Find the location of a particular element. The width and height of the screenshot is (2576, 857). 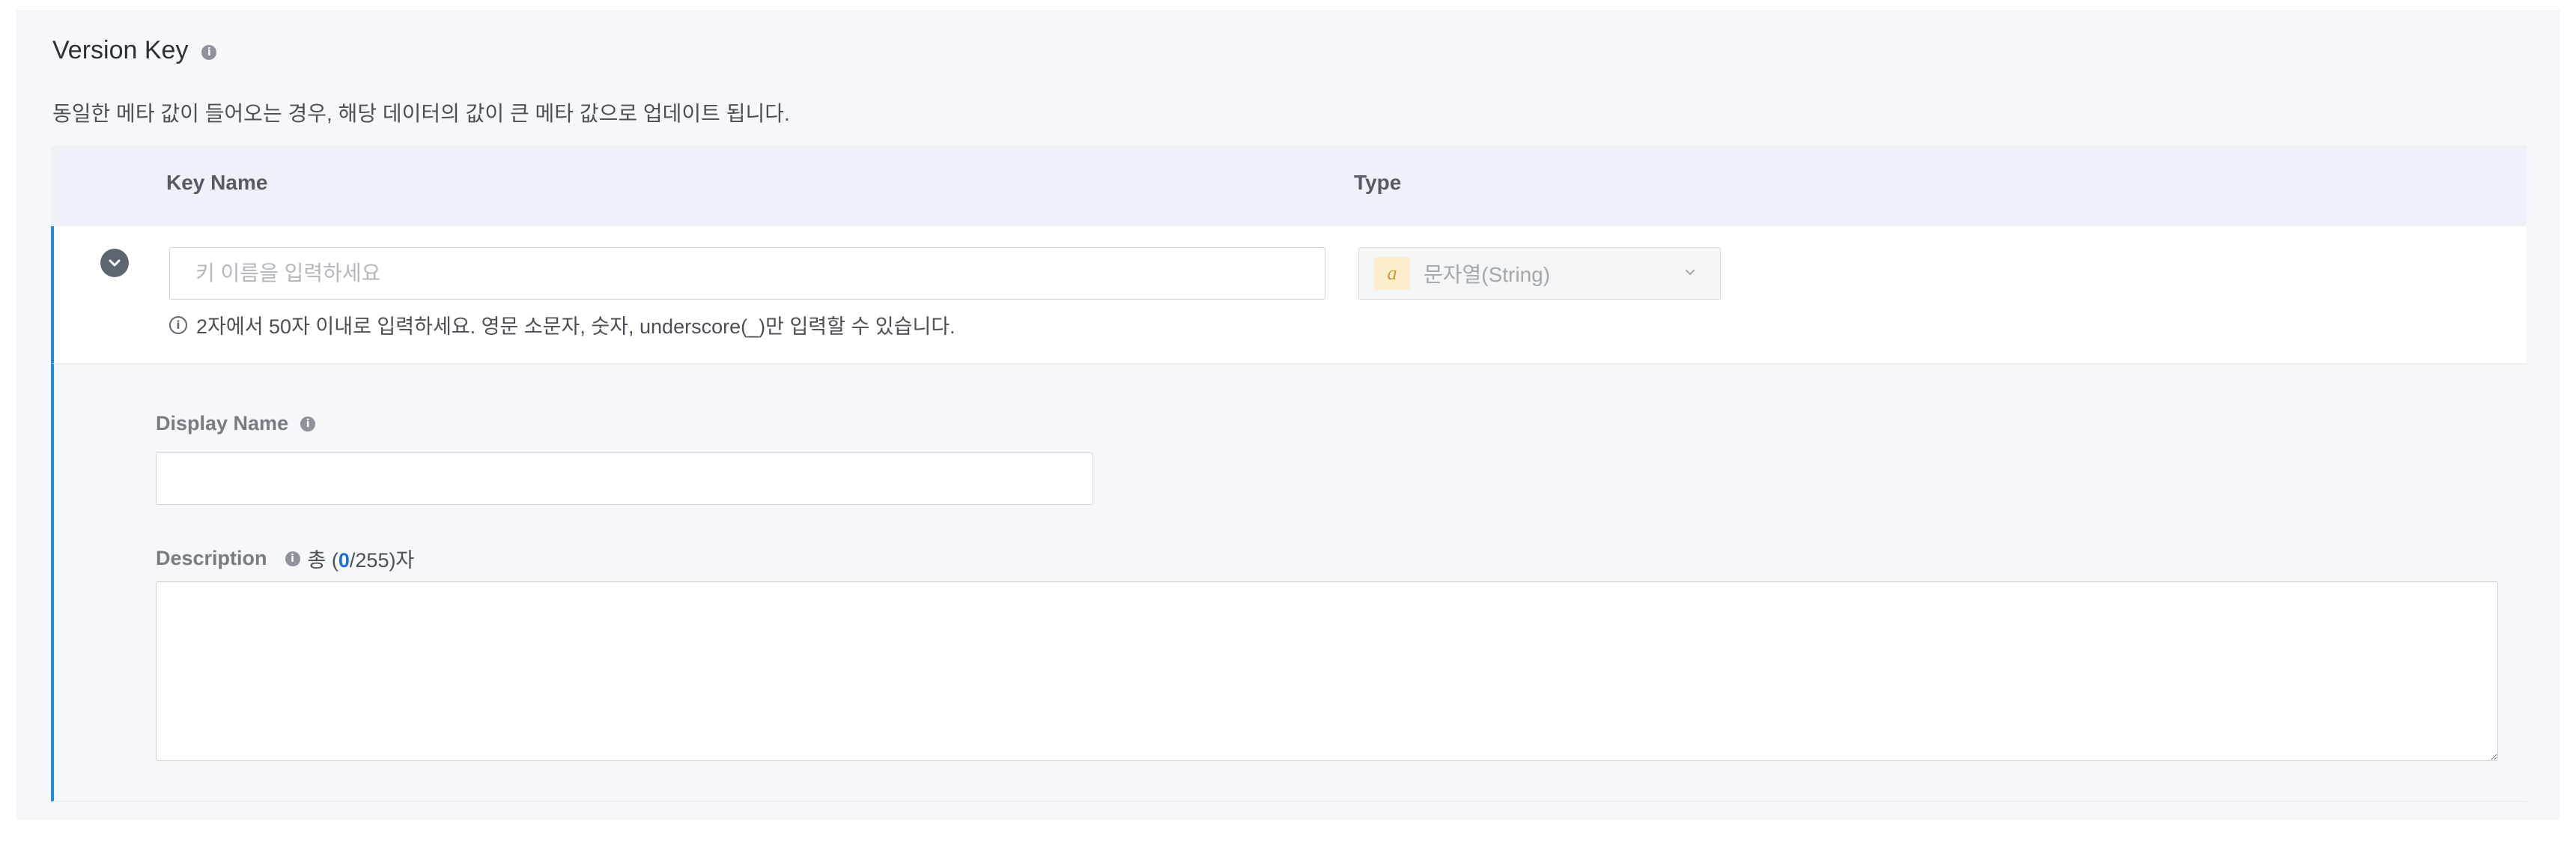

description-label: Description i 총 (0/255)자 is located at coordinates (285, 558).